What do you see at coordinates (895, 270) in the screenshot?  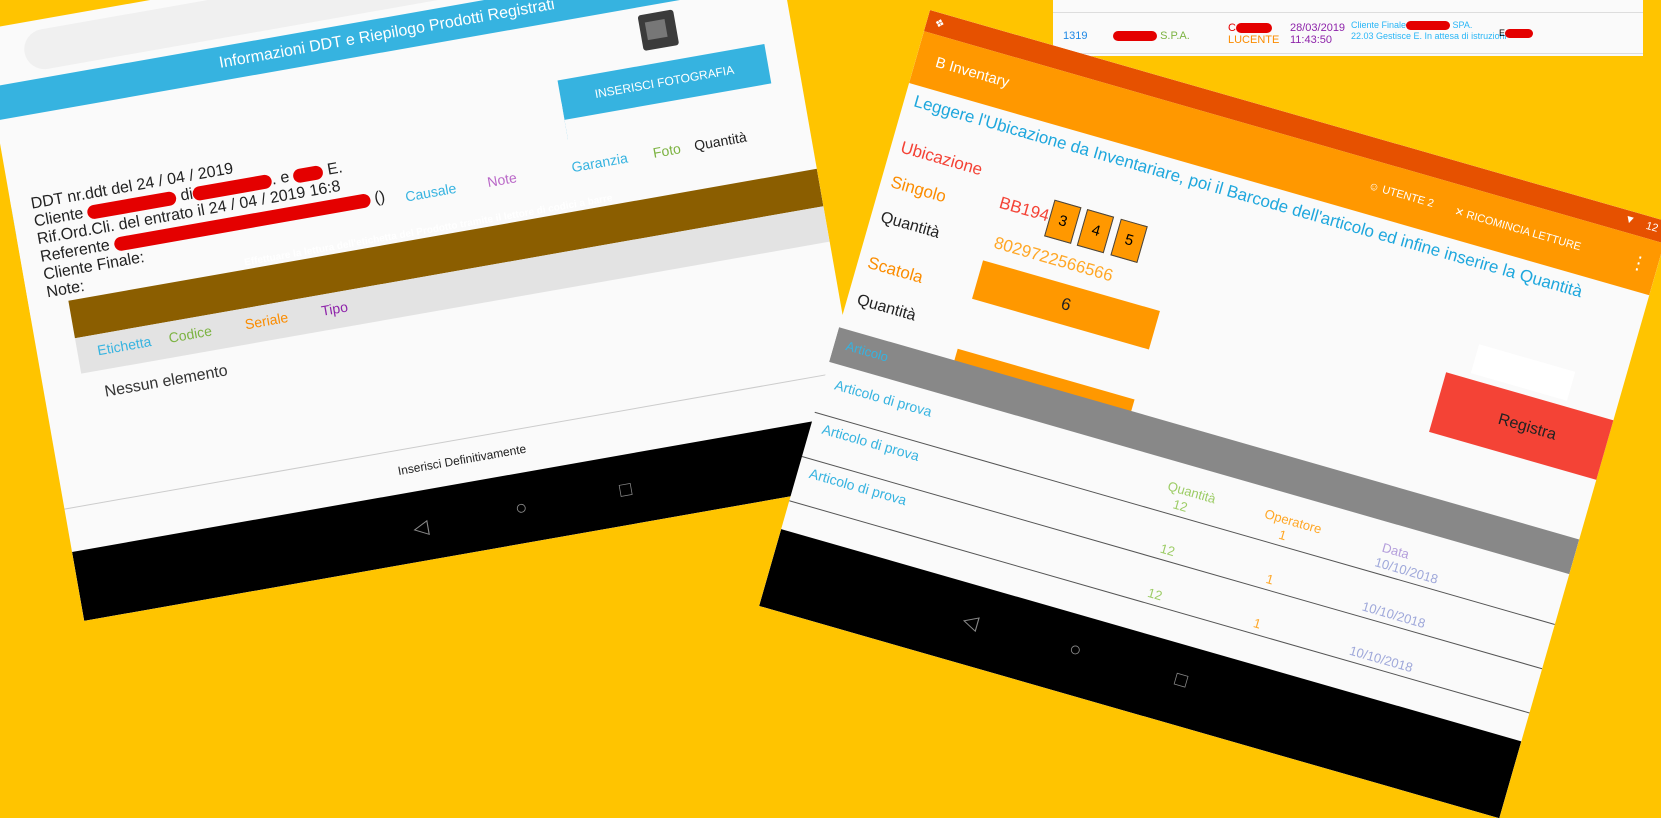 I see `scatola-label: Scatola` at bounding box center [895, 270].